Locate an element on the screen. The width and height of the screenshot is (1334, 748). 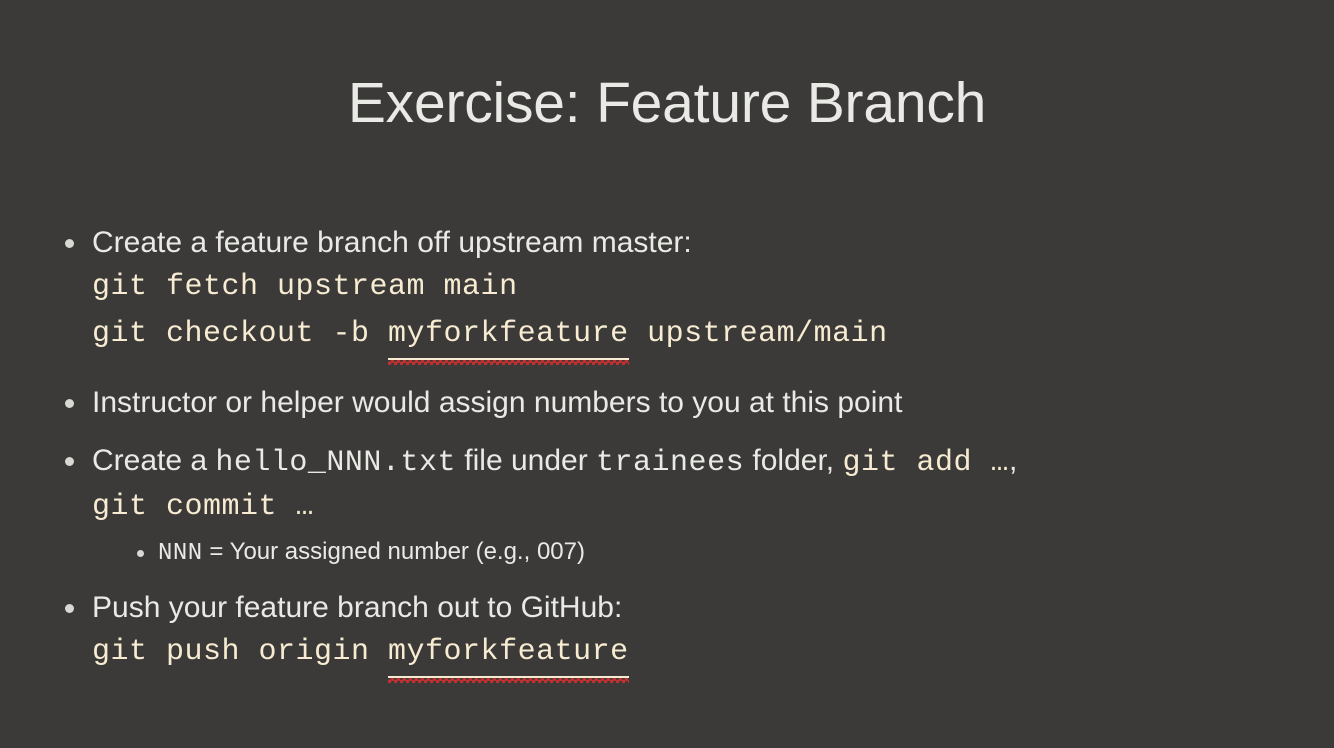
sub-bullet-text: NNN = Your assigned number (e.g., 007) is located at coordinates (724, 553).